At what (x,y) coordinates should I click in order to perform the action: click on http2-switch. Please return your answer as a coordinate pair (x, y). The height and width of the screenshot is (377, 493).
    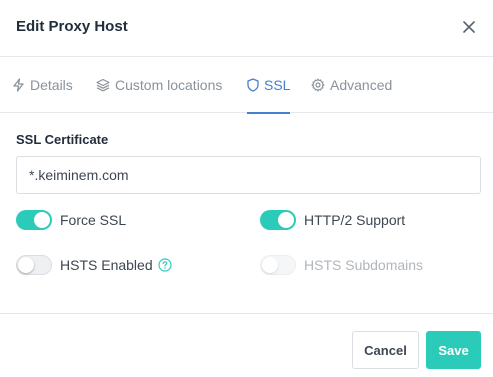
    Looking at the image, I should click on (278, 220).